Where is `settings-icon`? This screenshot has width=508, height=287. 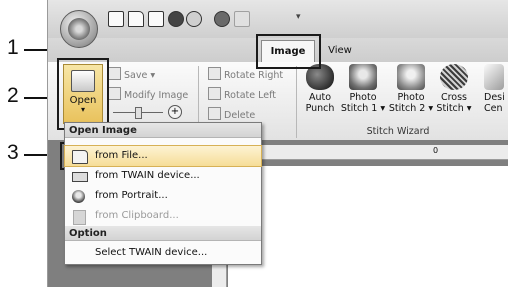 settings-icon is located at coordinates (194, 19).